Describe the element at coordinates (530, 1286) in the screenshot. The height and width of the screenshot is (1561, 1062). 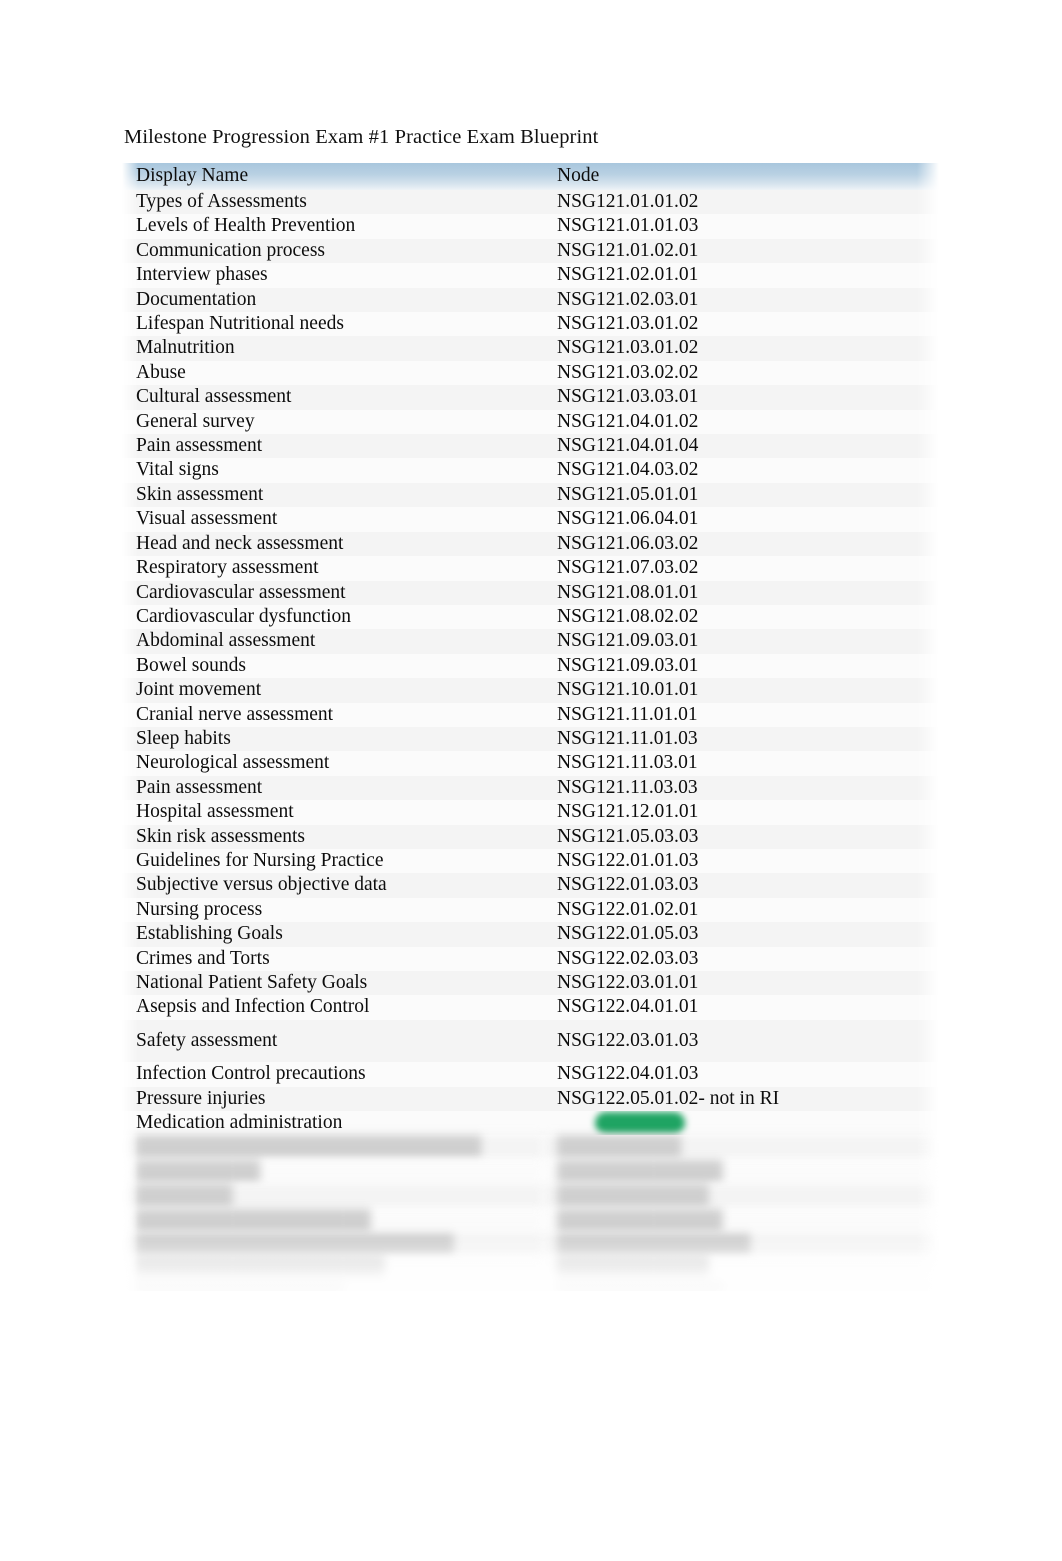
I see `table-row: ███████████████████████████` at that location.